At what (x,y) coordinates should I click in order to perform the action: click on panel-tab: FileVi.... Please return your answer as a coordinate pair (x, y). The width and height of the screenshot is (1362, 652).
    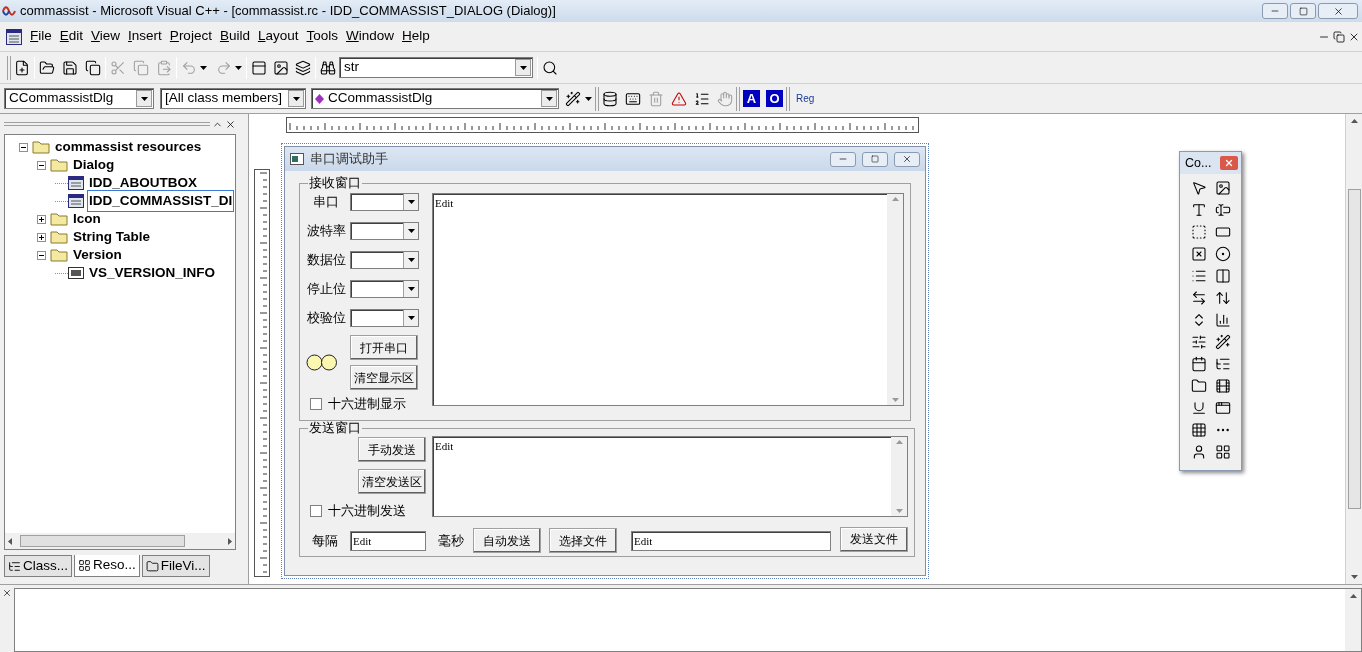
    Looking at the image, I should click on (175, 566).